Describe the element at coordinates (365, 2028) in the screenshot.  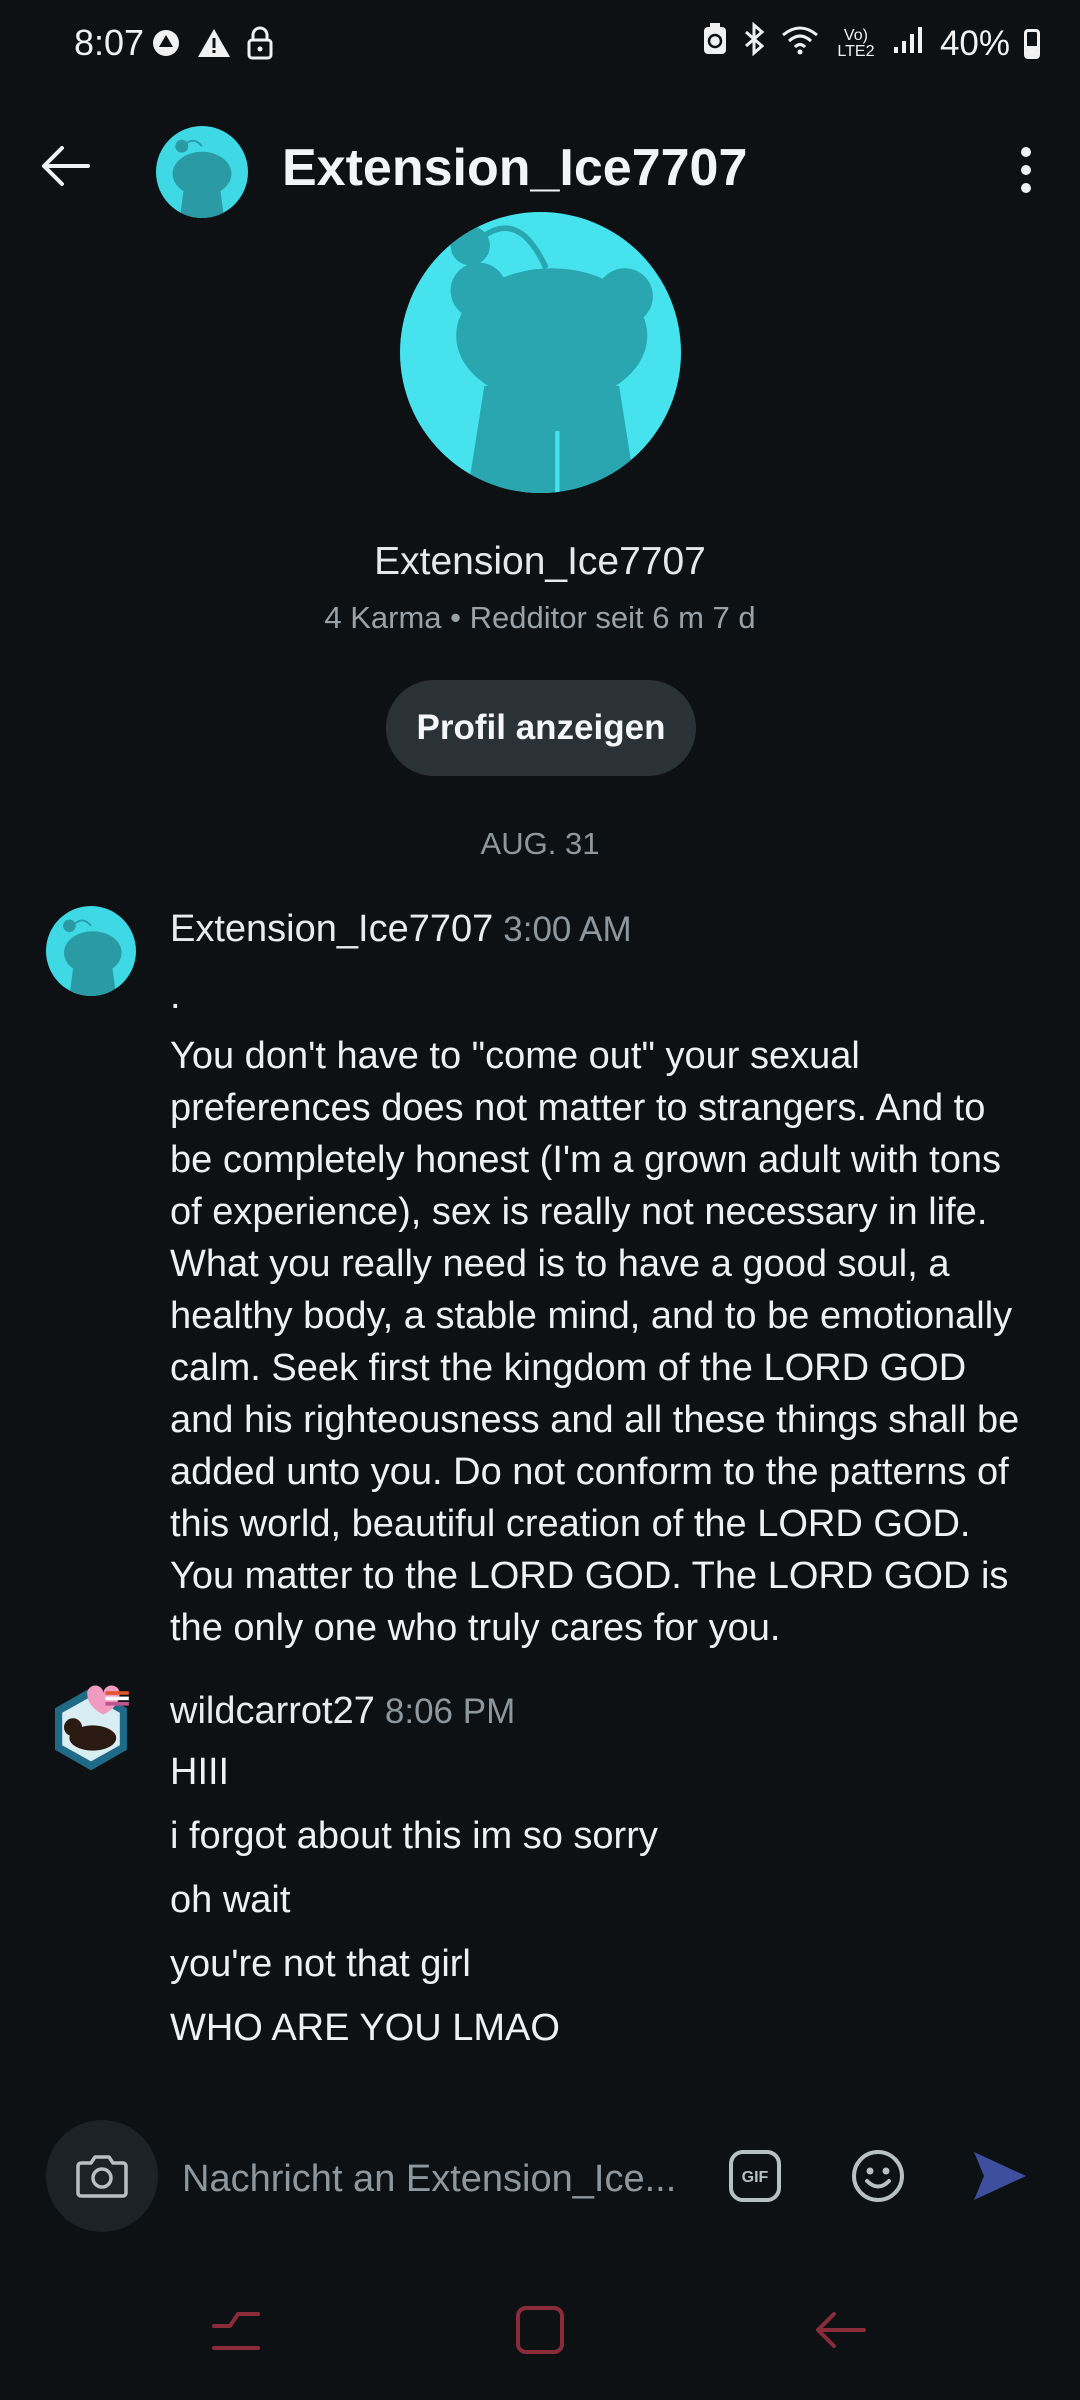
I see `message-line: WHO ARE YOU LMAO` at that location.